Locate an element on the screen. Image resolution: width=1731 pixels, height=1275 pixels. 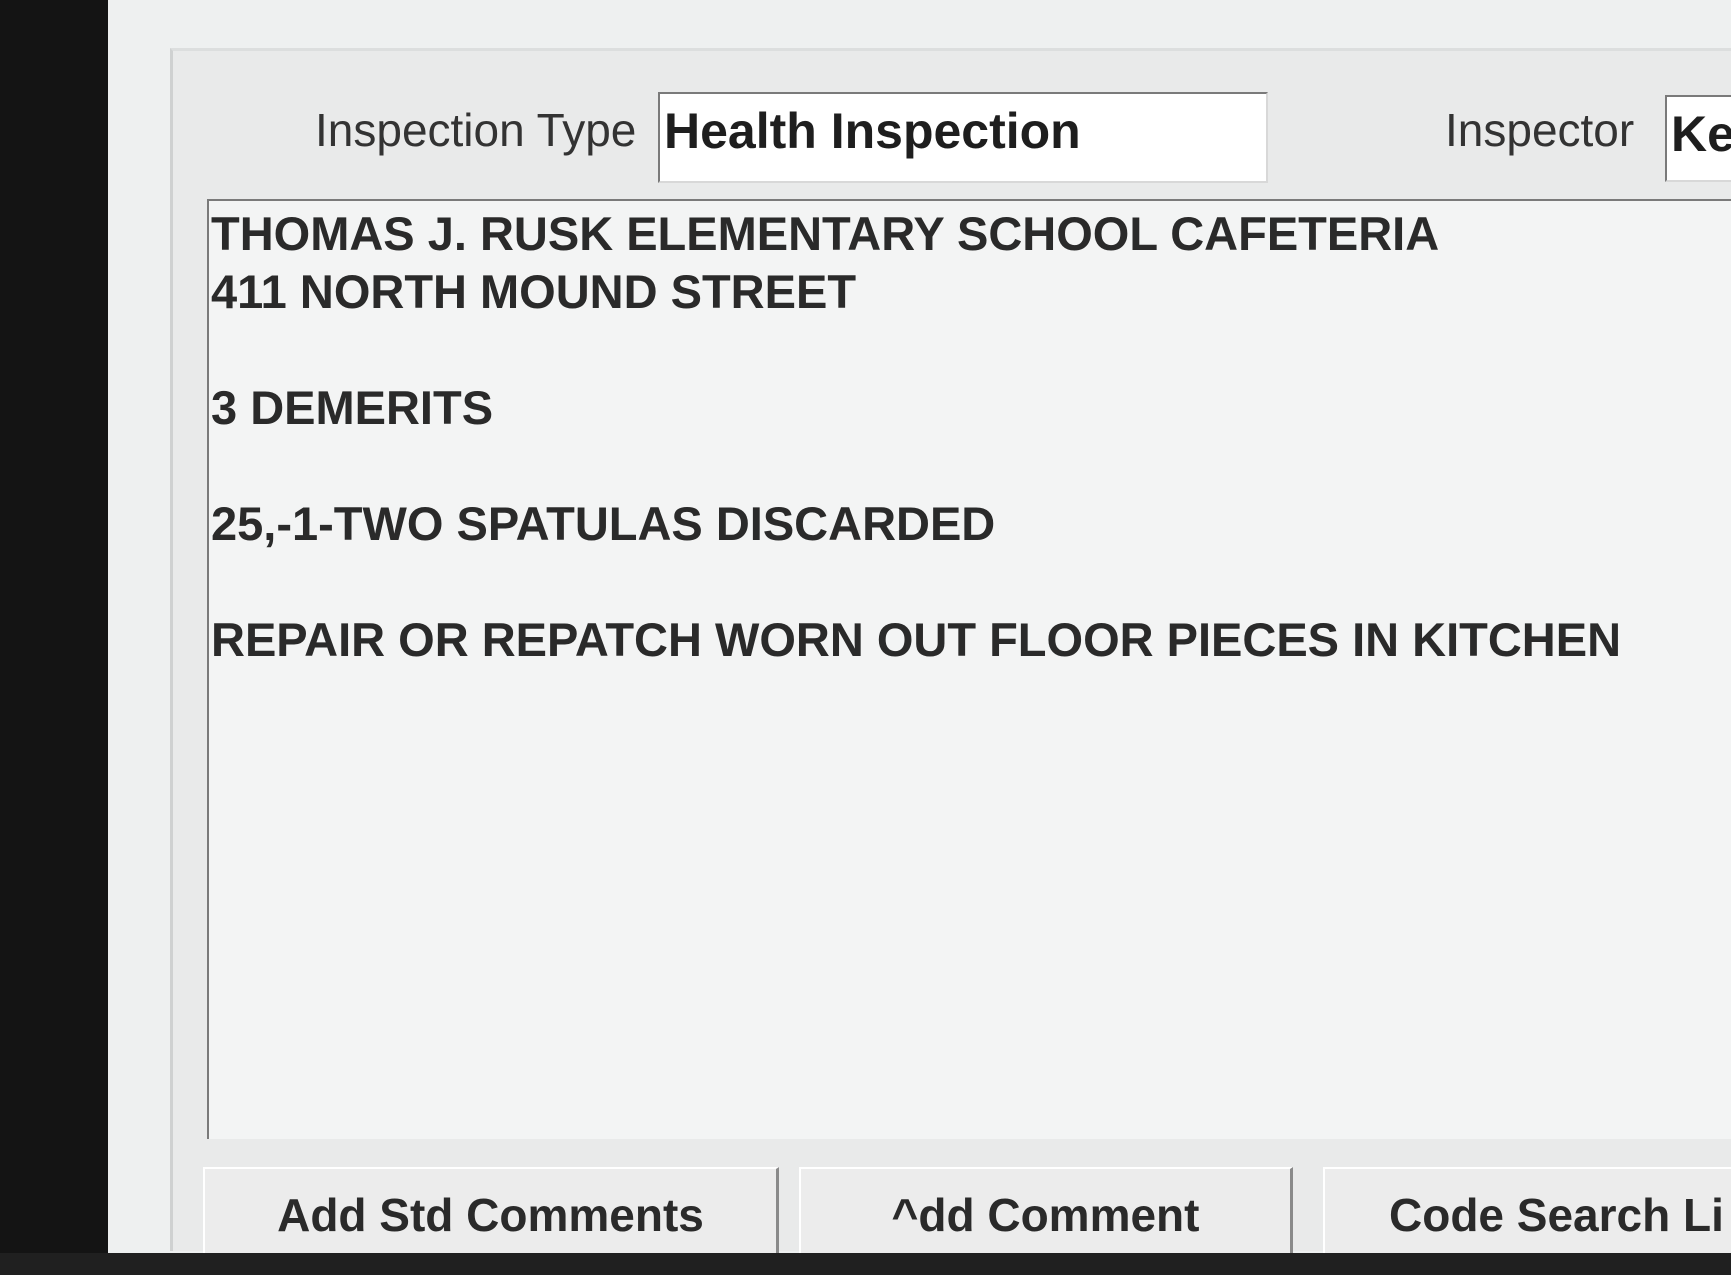
add-comment-button: ^dd Comment is located at coordinates (1046, 1210).